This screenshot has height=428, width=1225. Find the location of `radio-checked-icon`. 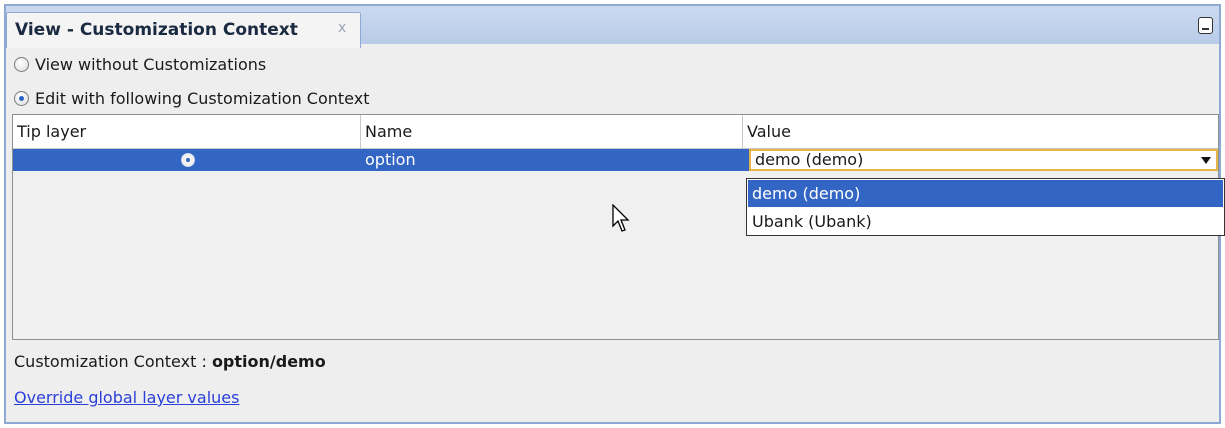

radio-checked-icon is located at coordinates (21, 98).